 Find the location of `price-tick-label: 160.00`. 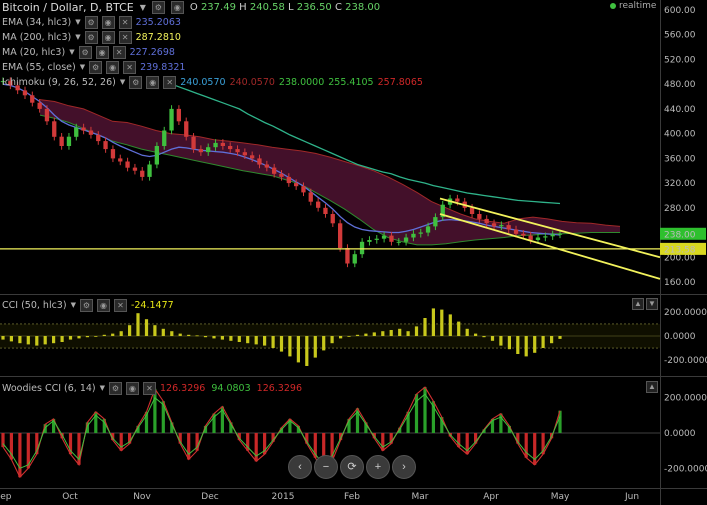

price-tick-label: 160.00 is located at coordinates (680, 283).